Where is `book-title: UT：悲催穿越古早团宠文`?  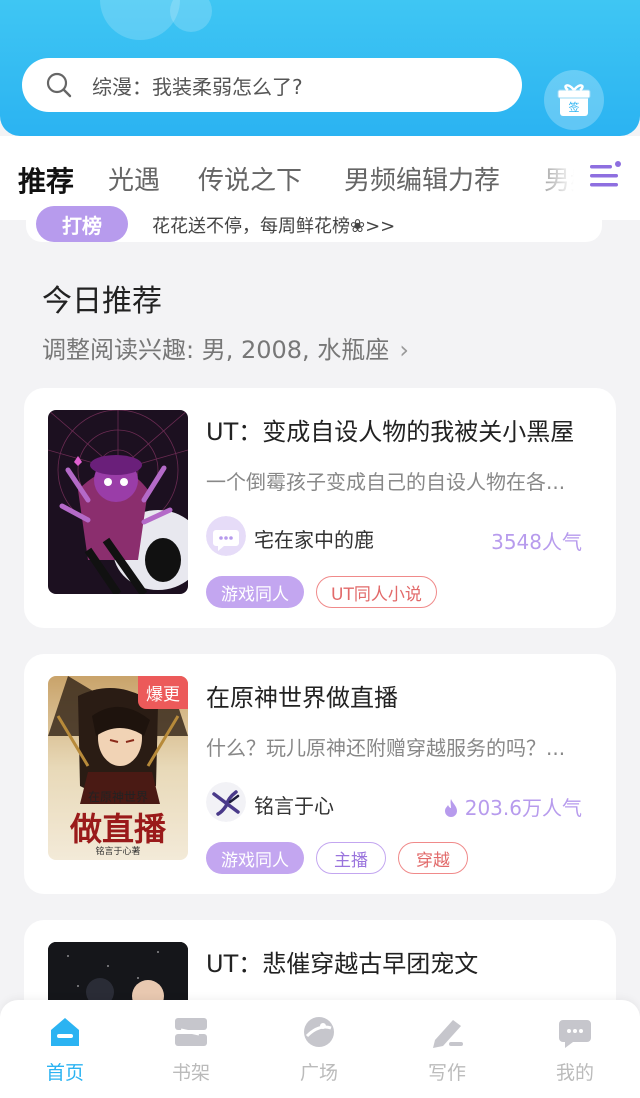 book-title: UT：悲催穿越古早团宠文 is located at coordinates (342, 961).